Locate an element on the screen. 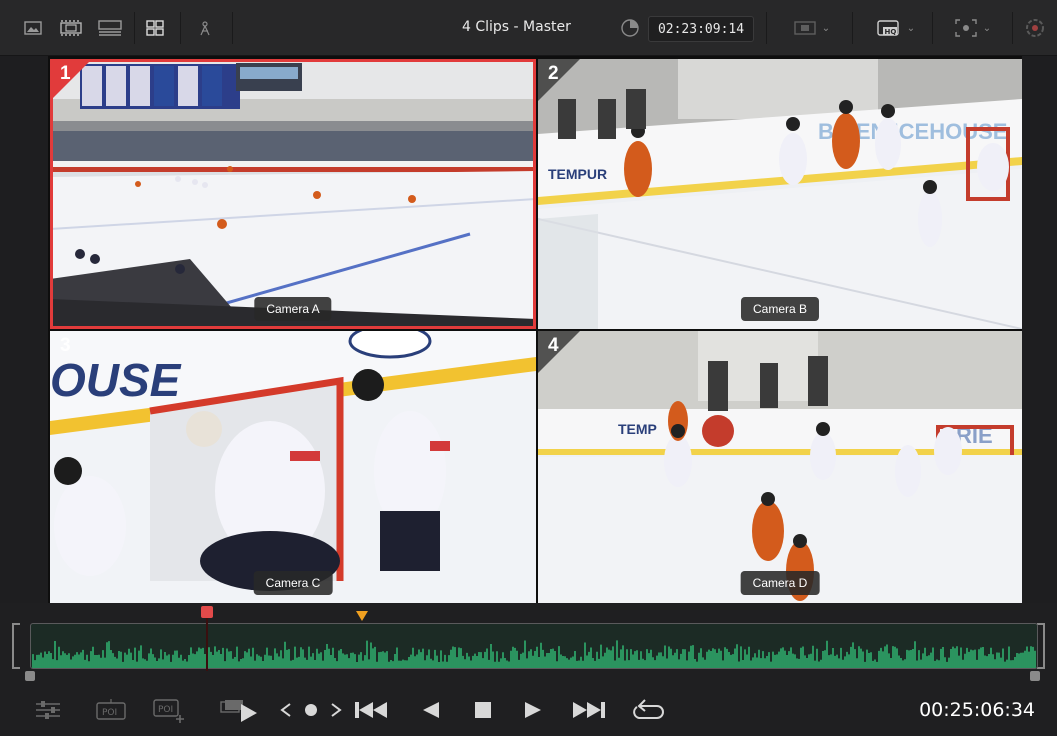 The height and width of the screenshot is (736, 1057). broadcast-icon is located at coordinates (205, 28).